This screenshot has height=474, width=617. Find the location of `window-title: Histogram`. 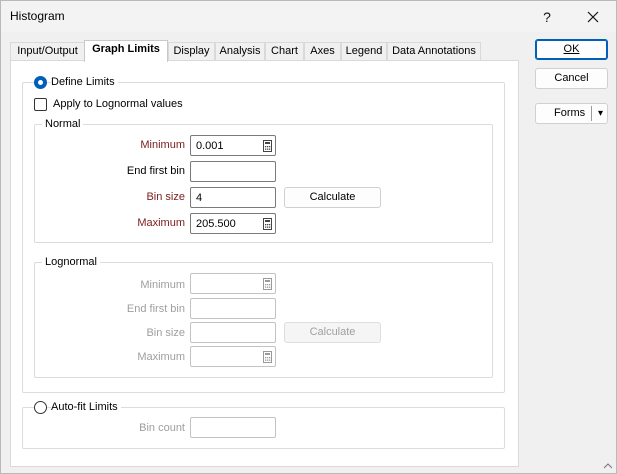

window-title: Histogram is located at coordinates (37, 16).